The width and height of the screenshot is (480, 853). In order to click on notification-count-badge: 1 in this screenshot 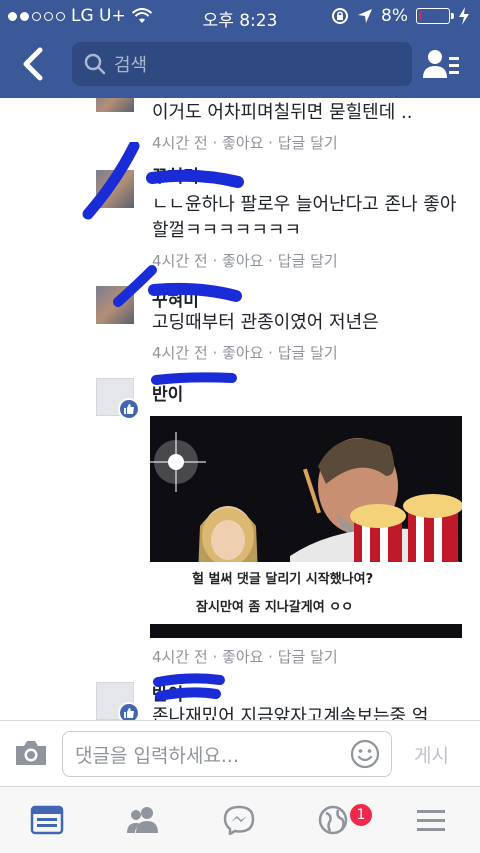, I will do `click(361, 815)`.